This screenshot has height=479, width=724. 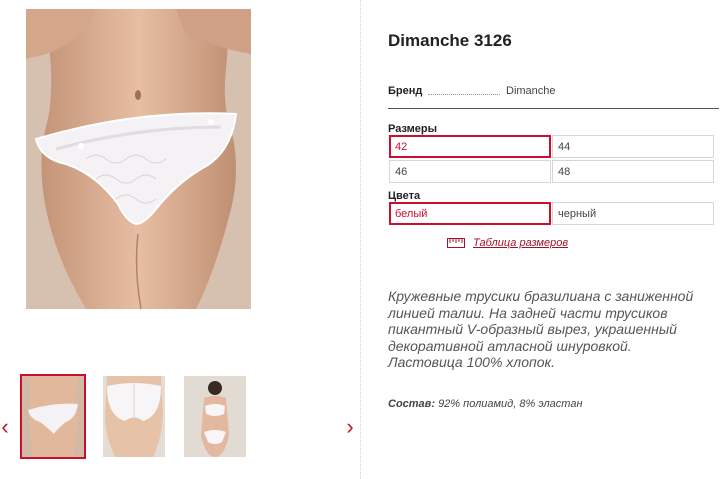 What do you see at coordinates (413, 129) in the screenshot?
I see `sizes-label: Размеры` at bounding box center [413, 129].